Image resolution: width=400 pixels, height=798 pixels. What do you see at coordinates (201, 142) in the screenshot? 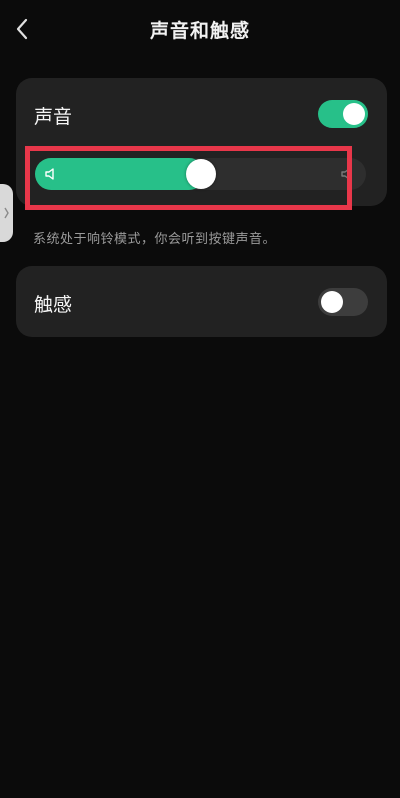
I see `sound-card: 声音` at bounding box center [201, 142].